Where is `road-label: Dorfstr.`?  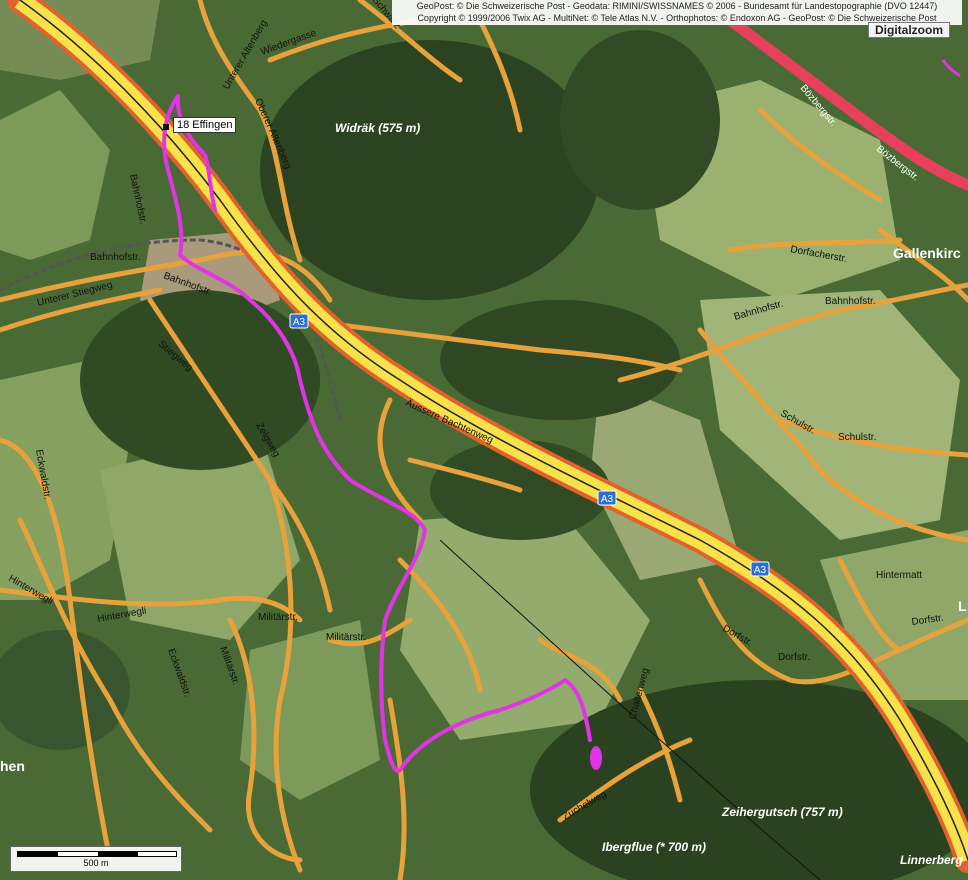 road-label: Dorfstr. is located at coordinates (794, 657).